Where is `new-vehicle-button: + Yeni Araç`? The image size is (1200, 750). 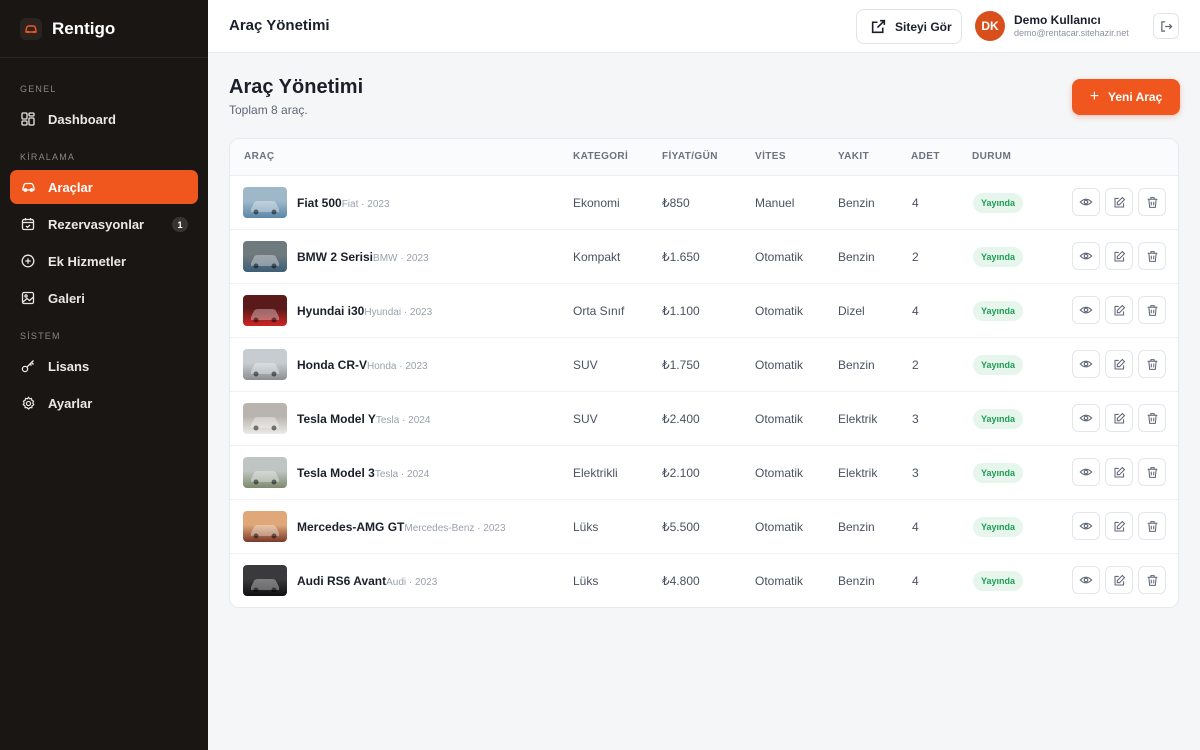 new-vehicle-button: + Yeni Araç is located at coordinates (1126, 97).